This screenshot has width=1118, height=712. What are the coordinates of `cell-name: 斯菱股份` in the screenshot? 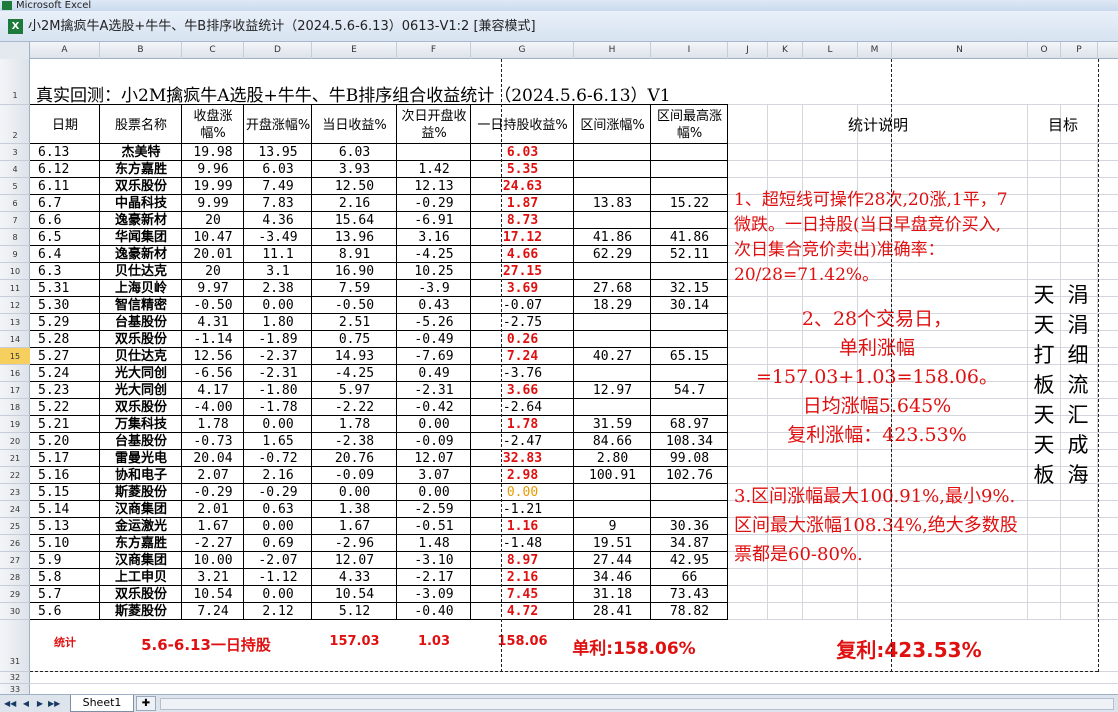 It's located at (141, 611).